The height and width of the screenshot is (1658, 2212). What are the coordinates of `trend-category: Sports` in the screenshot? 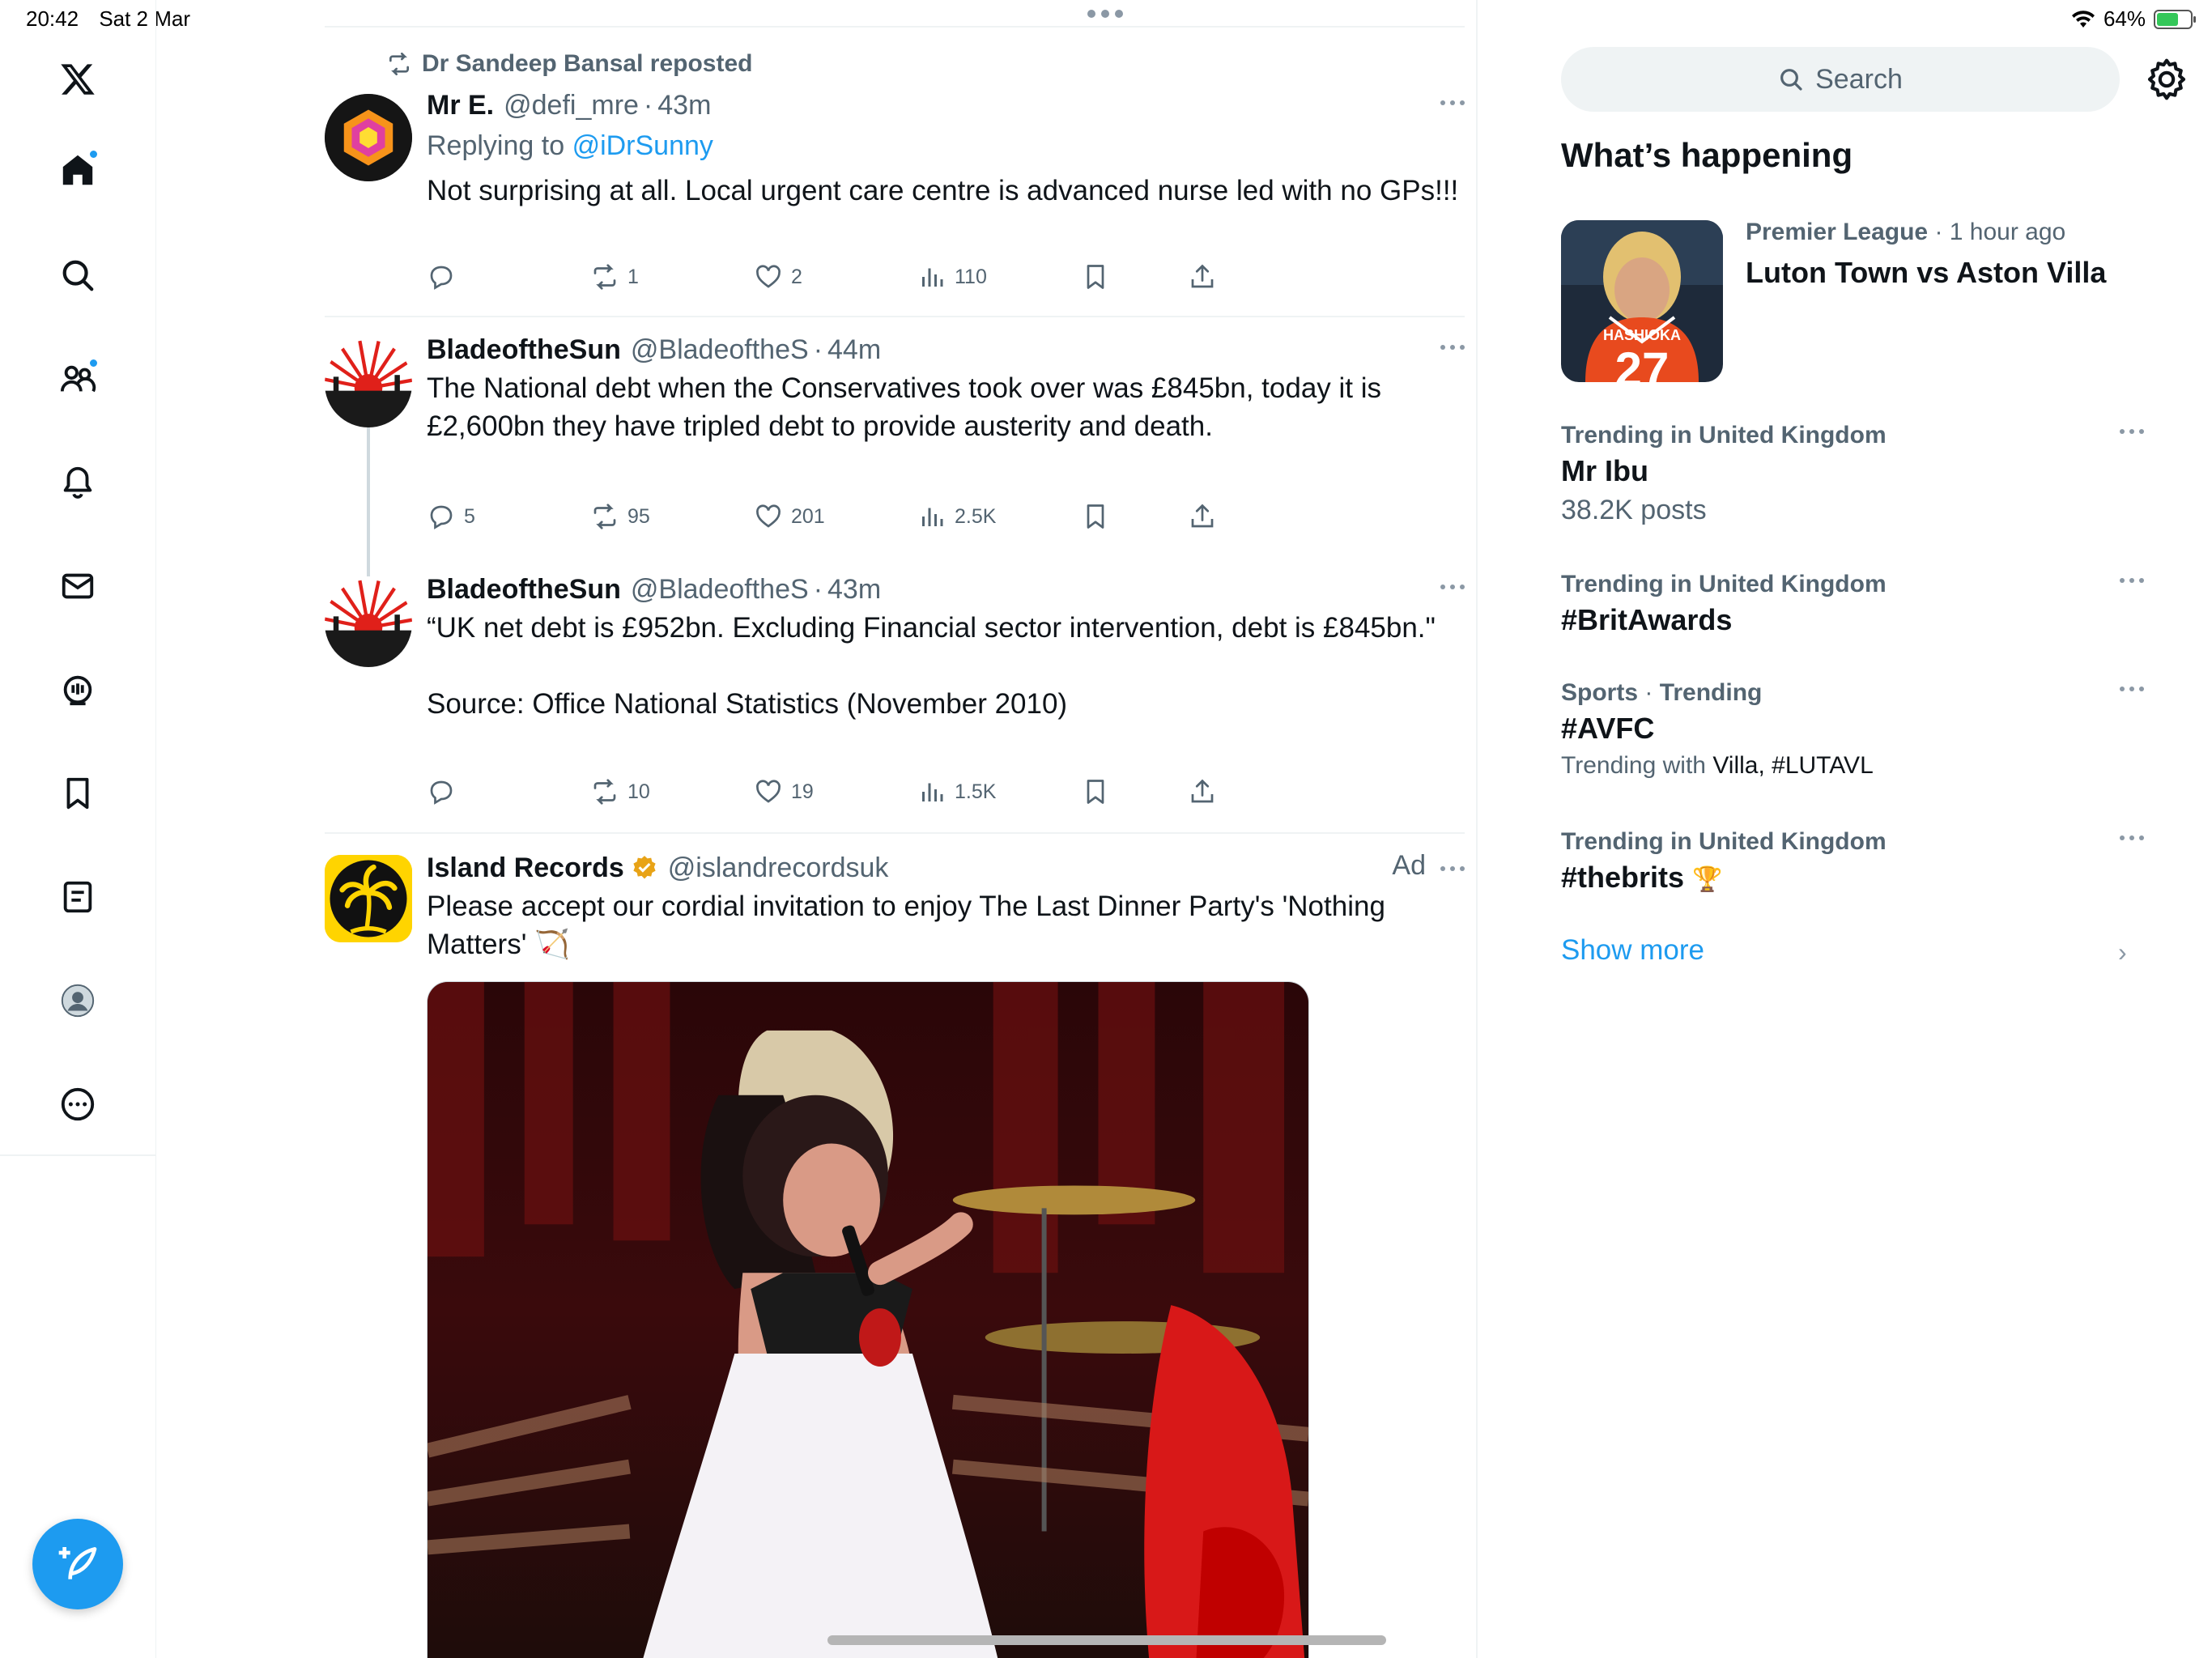 It's located at (1600, 692).